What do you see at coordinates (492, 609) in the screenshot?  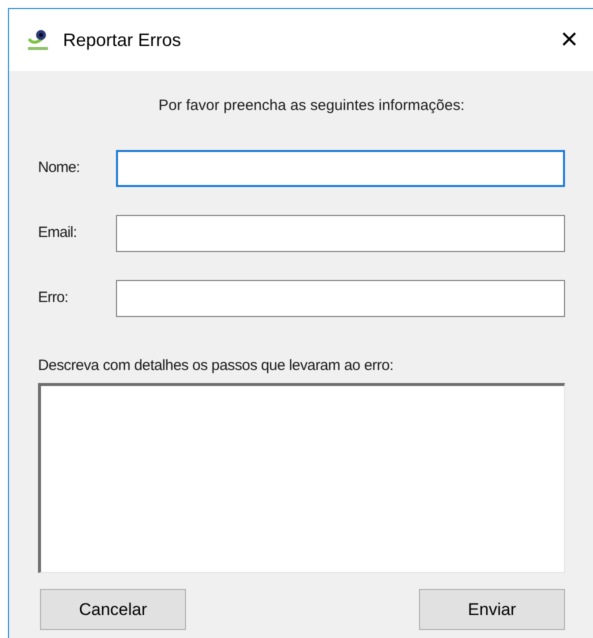 I see `dialog-button: Enviar` at bounding box center [492, 609].